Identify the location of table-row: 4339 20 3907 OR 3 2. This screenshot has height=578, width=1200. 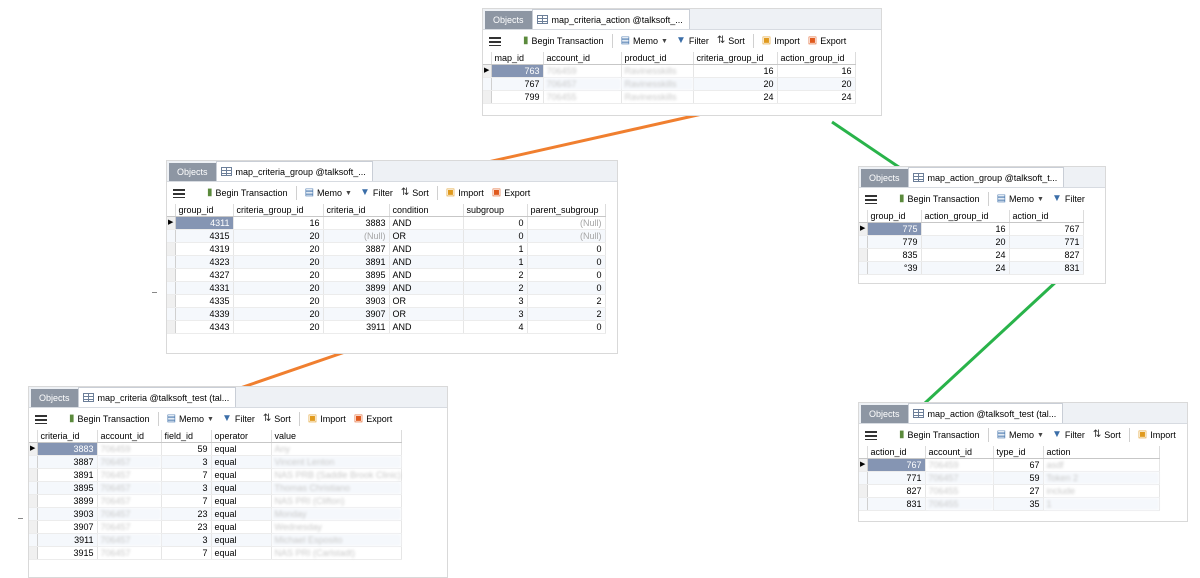
(386, 314).